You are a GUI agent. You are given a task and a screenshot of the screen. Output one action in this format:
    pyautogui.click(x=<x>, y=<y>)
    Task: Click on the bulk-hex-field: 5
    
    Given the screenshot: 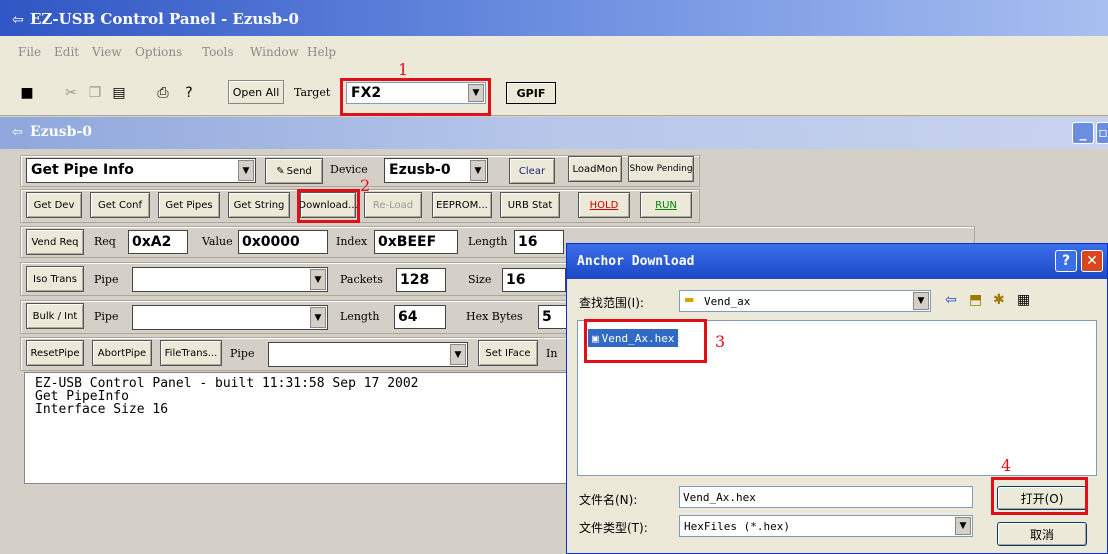 What is the action you would take?
    pyautogui.click(x=553, y=317)
    